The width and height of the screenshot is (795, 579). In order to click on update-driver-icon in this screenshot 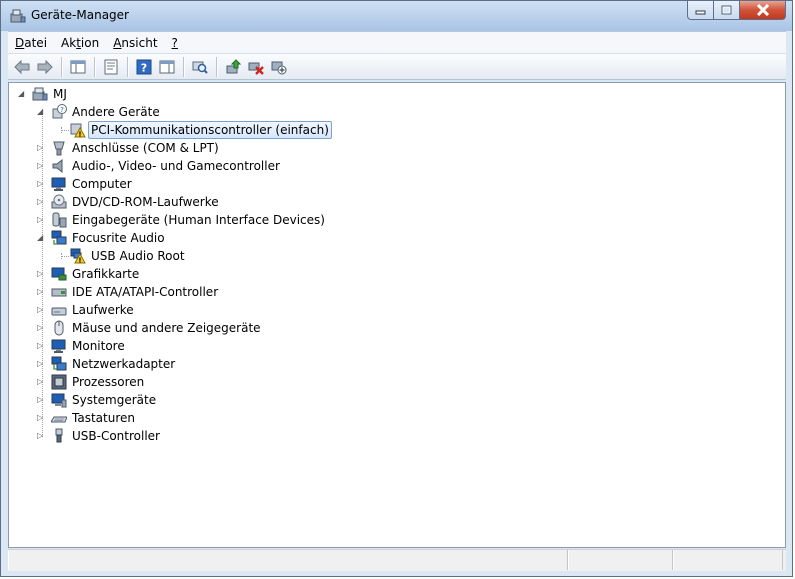, I will do `click(233, 65)`.